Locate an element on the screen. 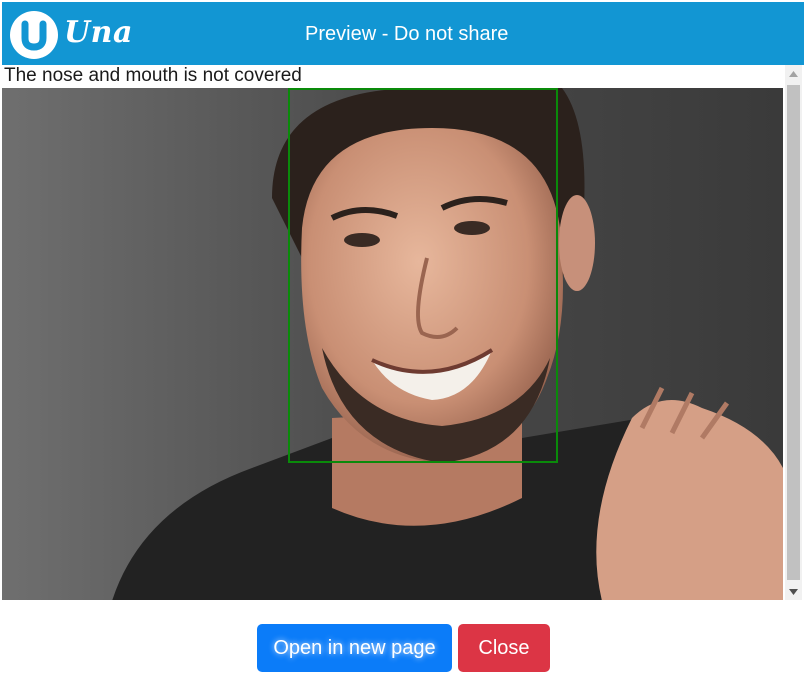 This screenshot has height=678, width=804. page-title: Preview - Do not share is located at coordinates (407, 34).